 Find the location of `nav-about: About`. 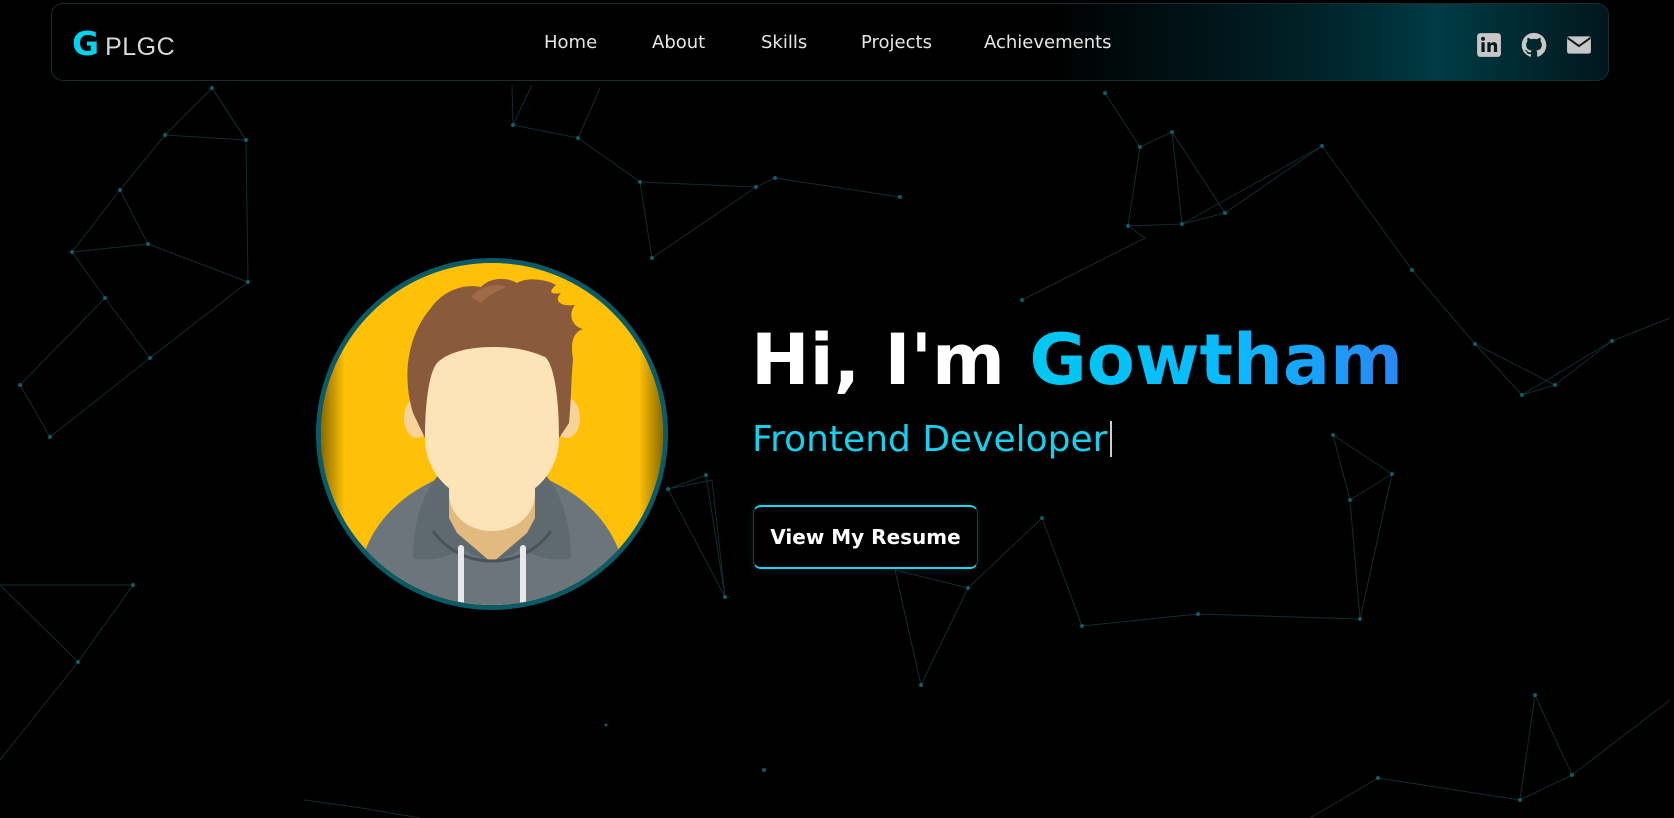

nav-about: About is located at coordinates (678, 42).